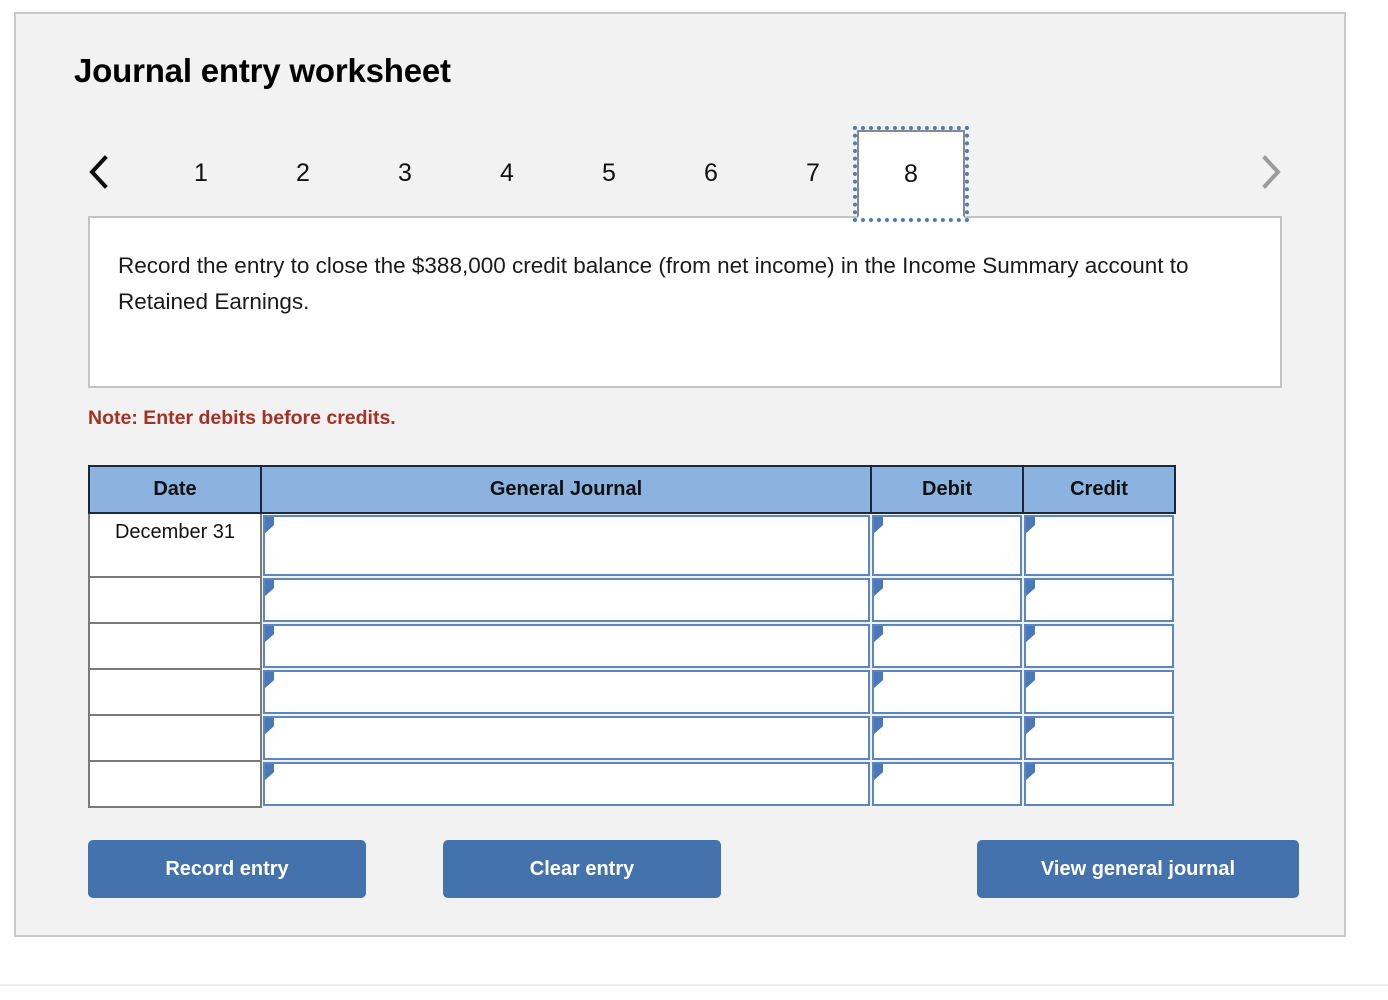 The image size is (1388, 1000). I want to click on tab-4: 4, so click(507, 173).